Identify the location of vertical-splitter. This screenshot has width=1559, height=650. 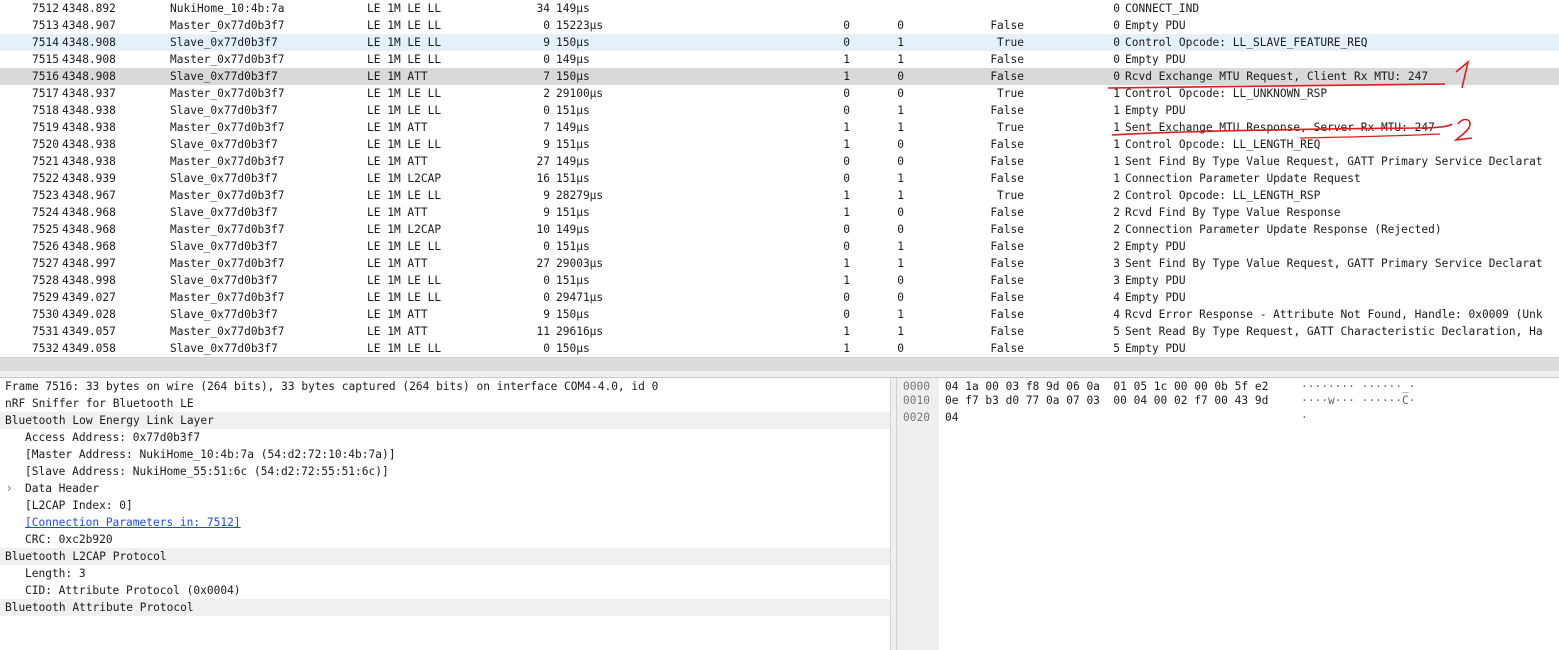
(893, 514).